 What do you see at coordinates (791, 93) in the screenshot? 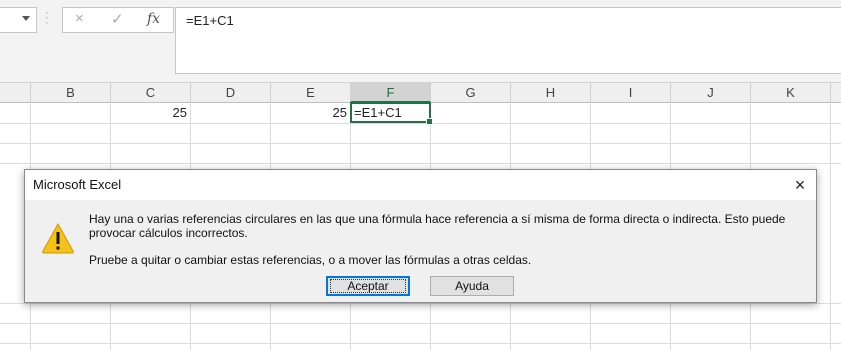
I see `column-header-k: K` at bounding box center [791, 93].